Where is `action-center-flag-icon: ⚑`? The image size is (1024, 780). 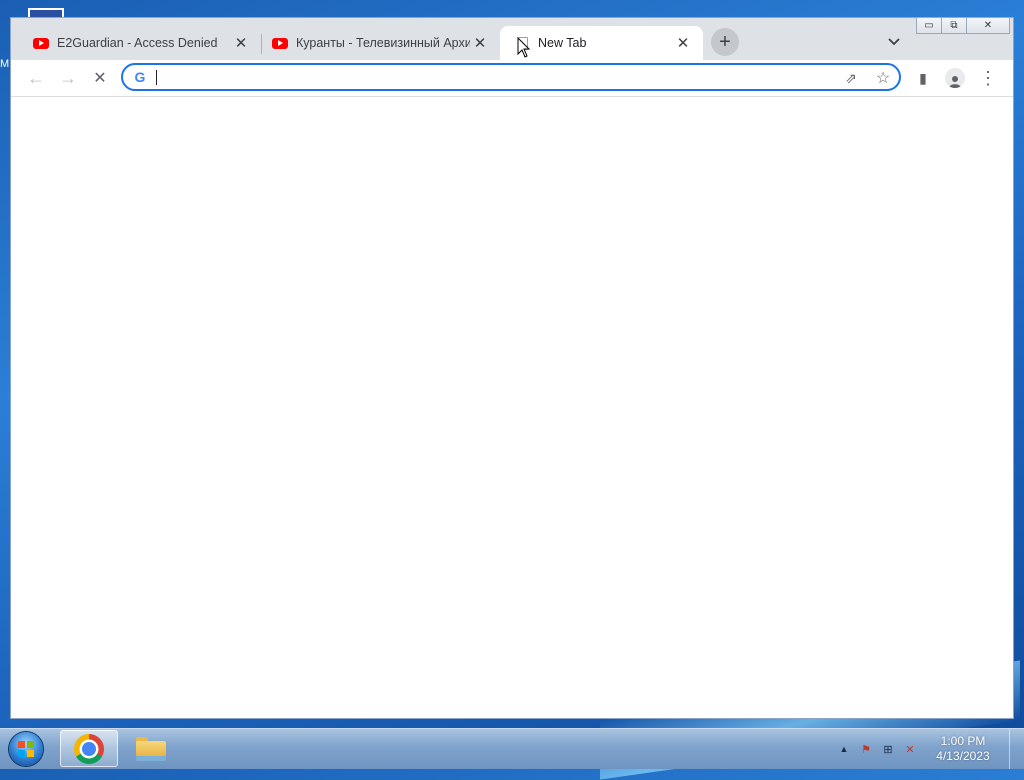
action-center-flag-icon: ⚑ is located at coordinates (866, 749).